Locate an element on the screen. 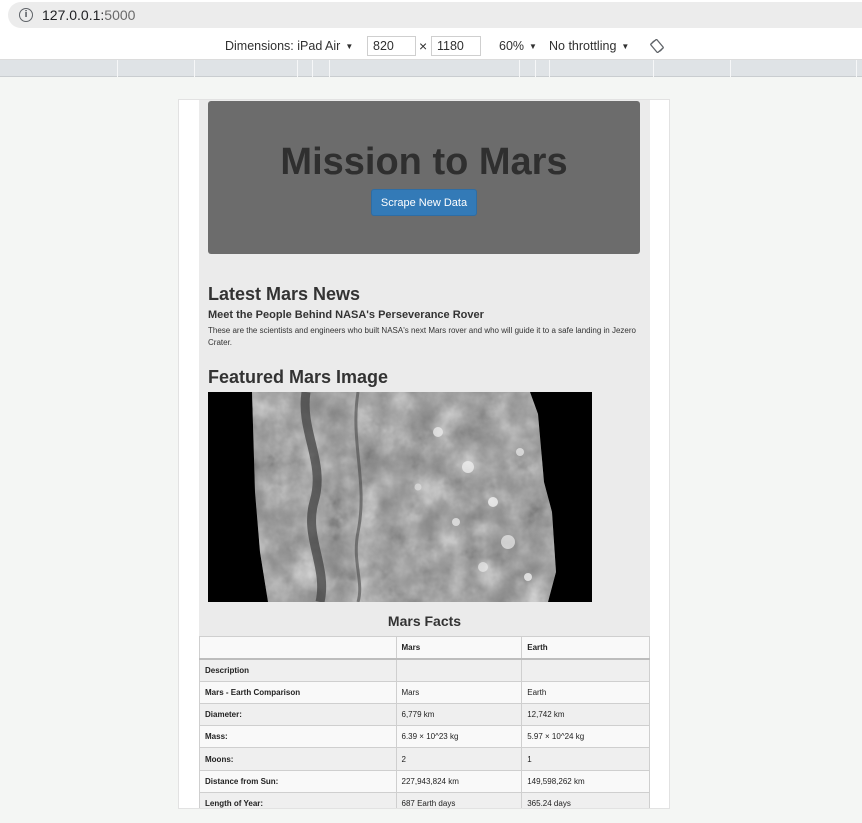 Image resolution: width=862 pixels, height=823 pixels. table-header-row: Mars Earth is located at coordinates (424, 647).